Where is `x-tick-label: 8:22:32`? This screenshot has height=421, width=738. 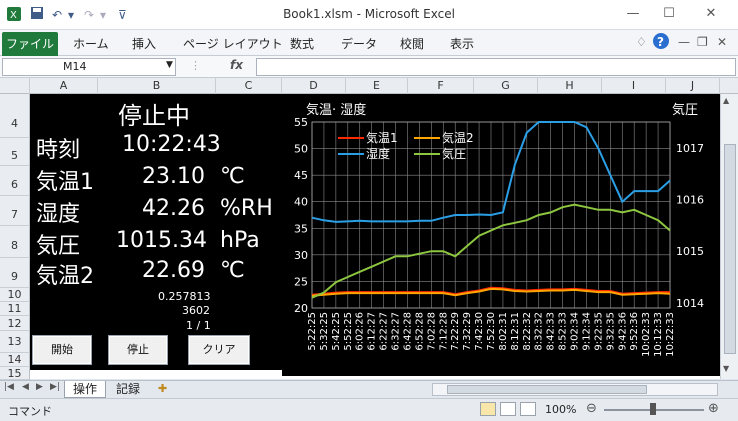
x-tick-label: 8:22:32 is located at coordinates (527, 331).